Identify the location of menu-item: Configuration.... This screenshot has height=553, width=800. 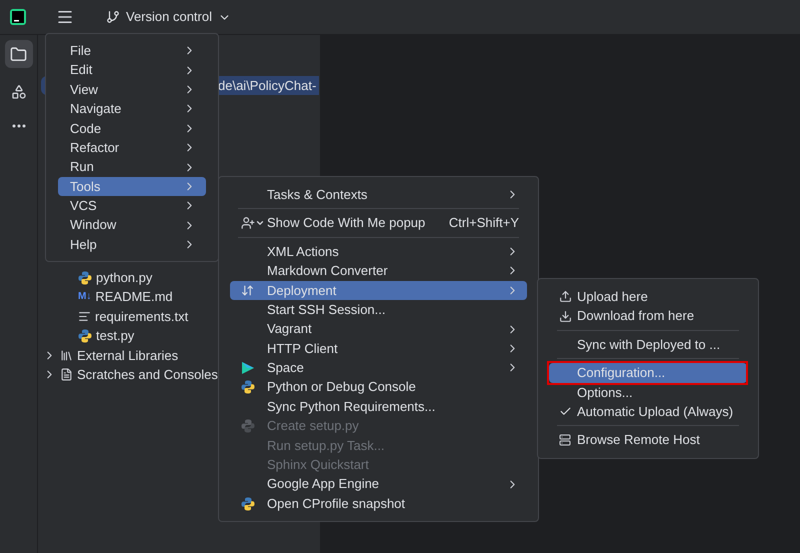
(648, 373).